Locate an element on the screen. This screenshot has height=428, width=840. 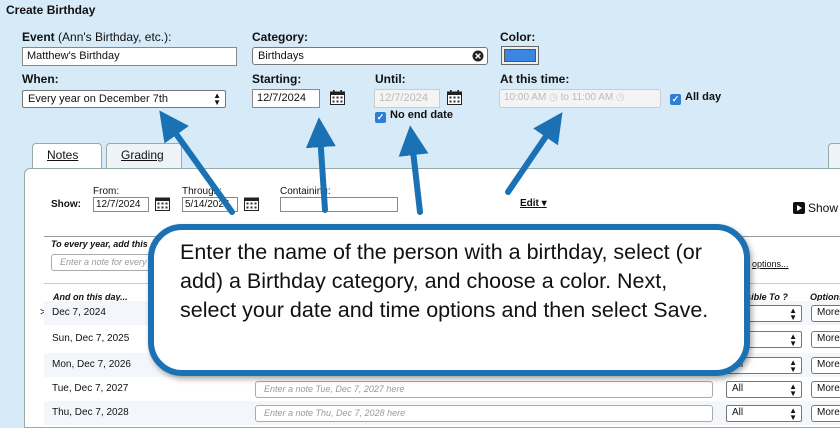
arrow-to-time is located at coordinates (534, 153).